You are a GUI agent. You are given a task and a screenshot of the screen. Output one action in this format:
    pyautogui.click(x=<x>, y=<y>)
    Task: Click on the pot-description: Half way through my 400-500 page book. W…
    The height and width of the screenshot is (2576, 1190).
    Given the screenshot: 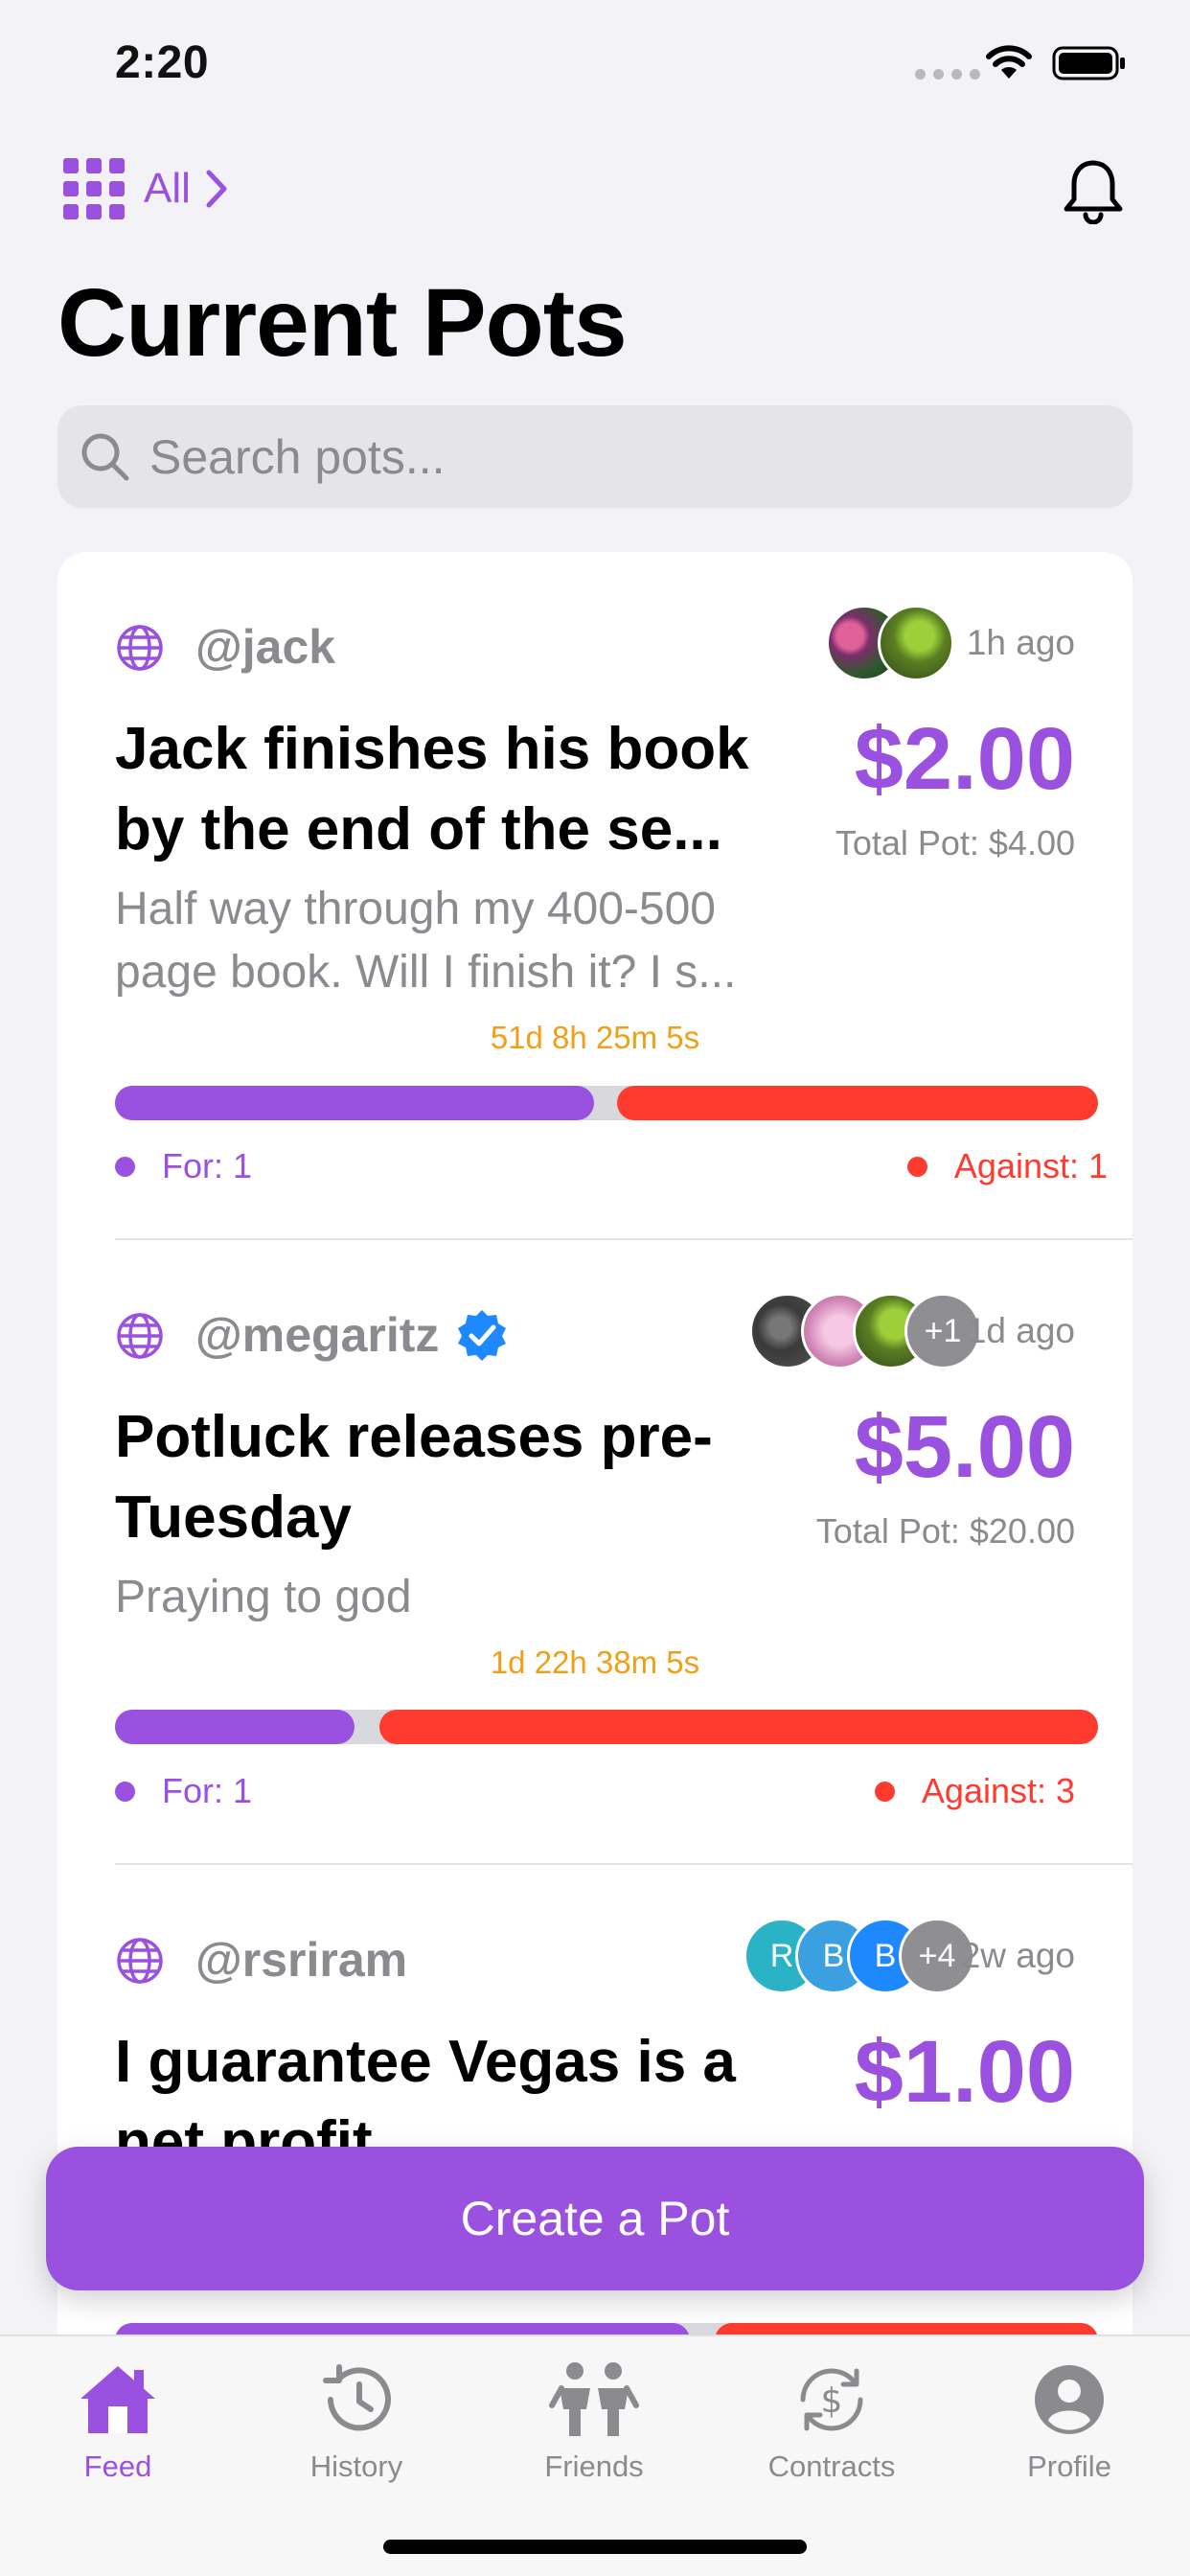 What is the action you would take?
    pyautogui.click(x=426, y=941)
    